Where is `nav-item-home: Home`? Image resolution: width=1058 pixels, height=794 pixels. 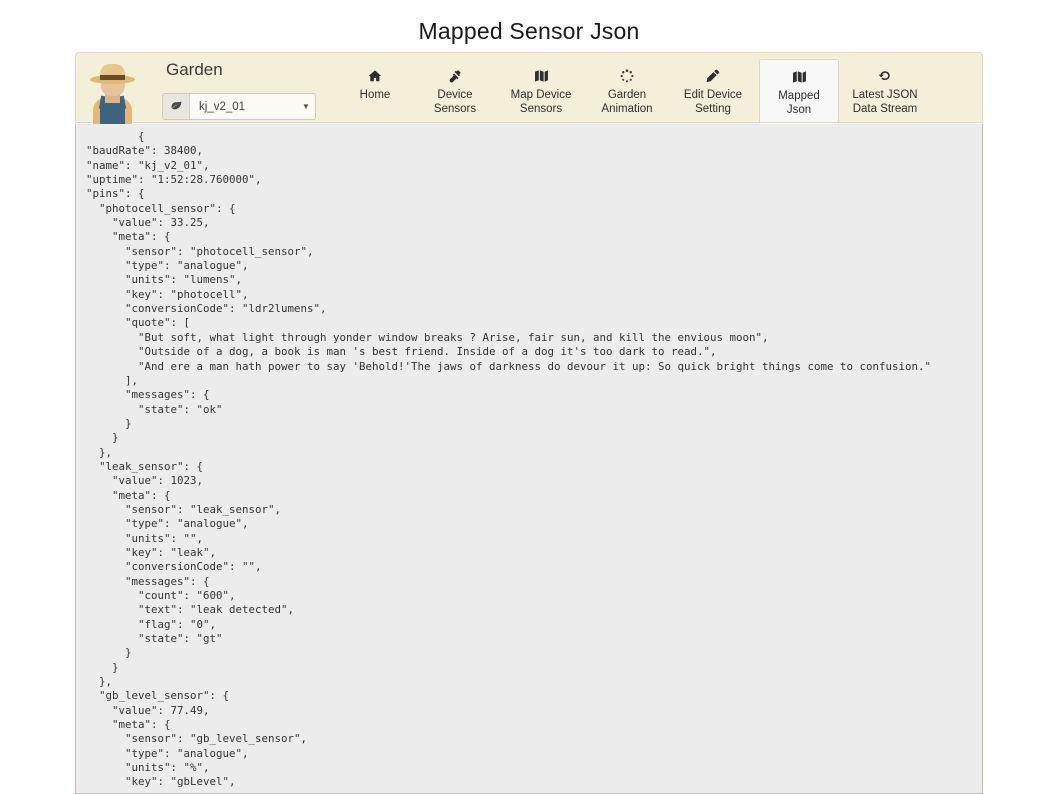 nav-item-home: Home is located at coordinates (375, 87).